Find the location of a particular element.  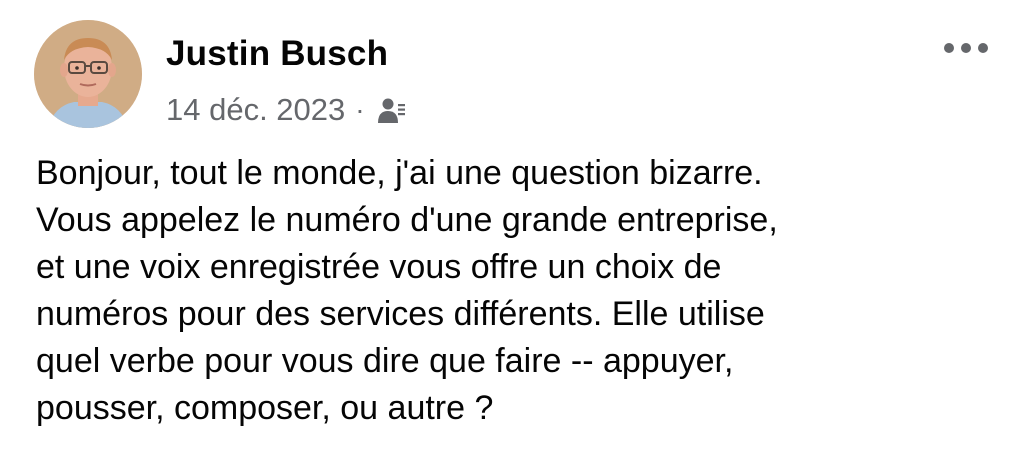

more-options-button is located at coordinates (966, 48).